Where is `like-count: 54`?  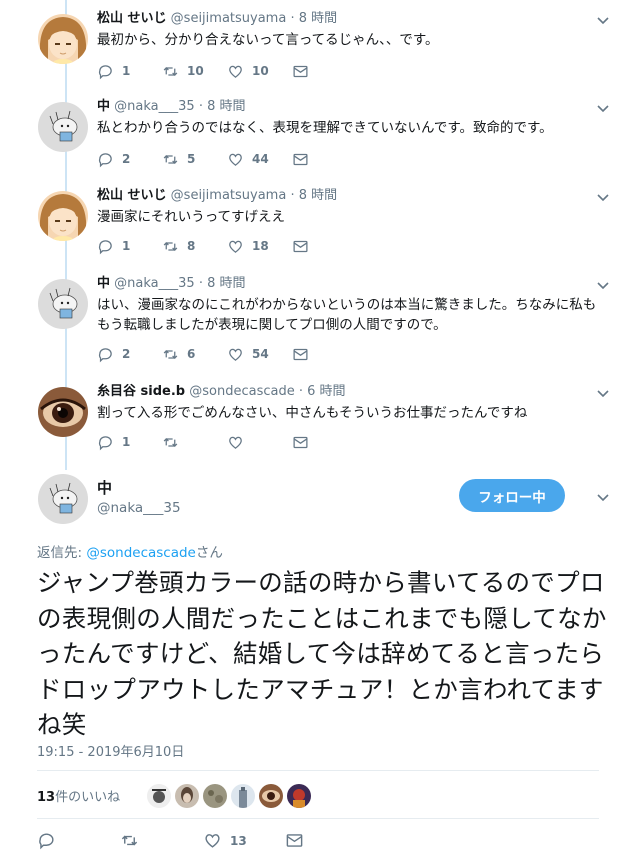 like-count: 54 is located at coordinates (260, 354).